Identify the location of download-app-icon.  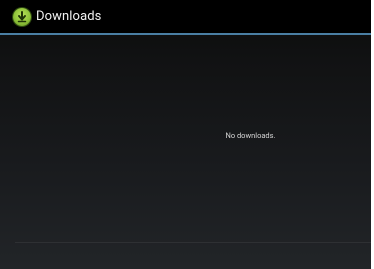
(22, 16).